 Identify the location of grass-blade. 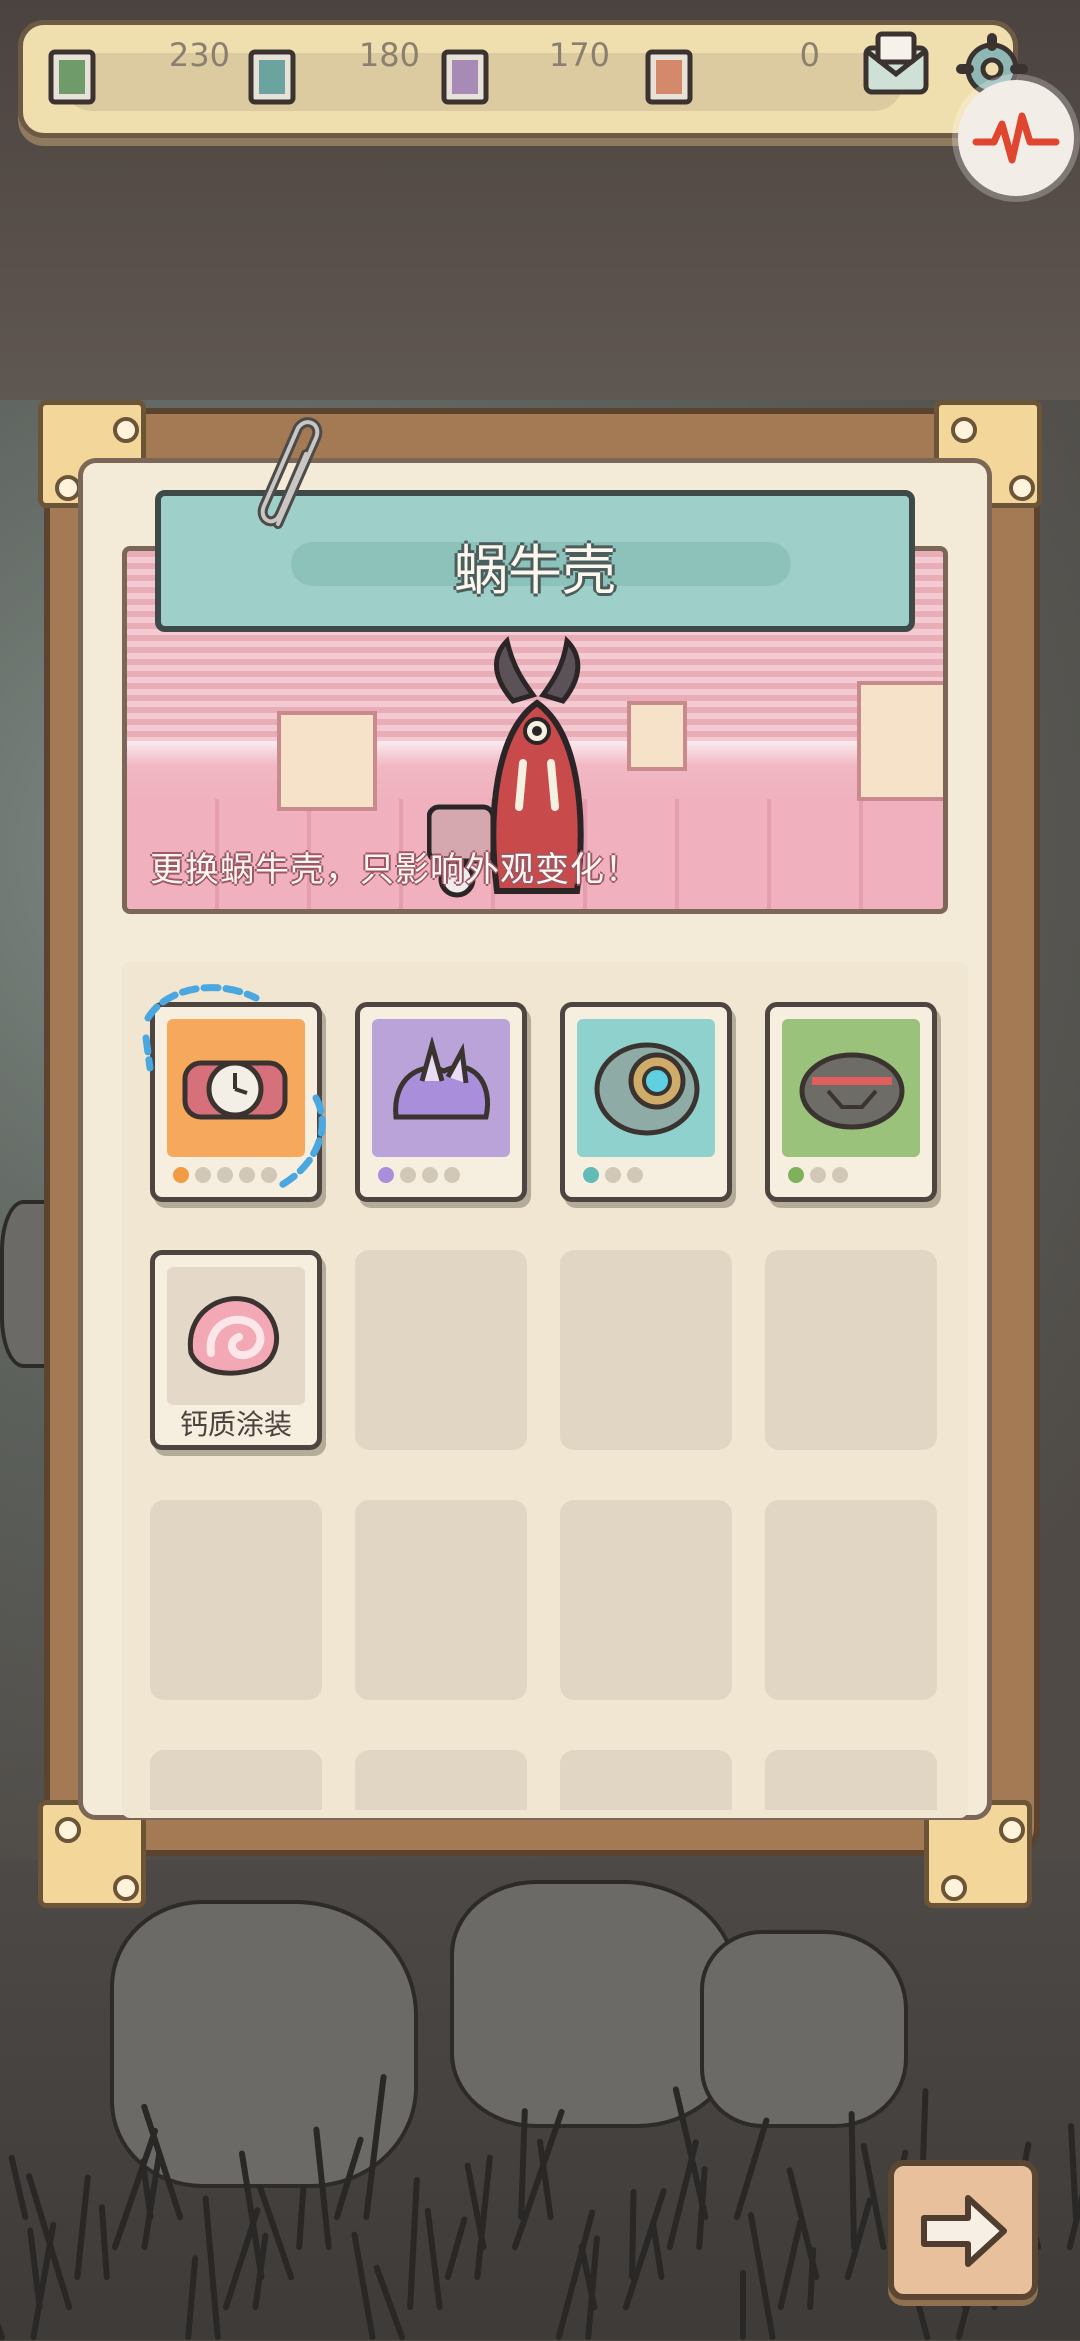
(743, 2305).